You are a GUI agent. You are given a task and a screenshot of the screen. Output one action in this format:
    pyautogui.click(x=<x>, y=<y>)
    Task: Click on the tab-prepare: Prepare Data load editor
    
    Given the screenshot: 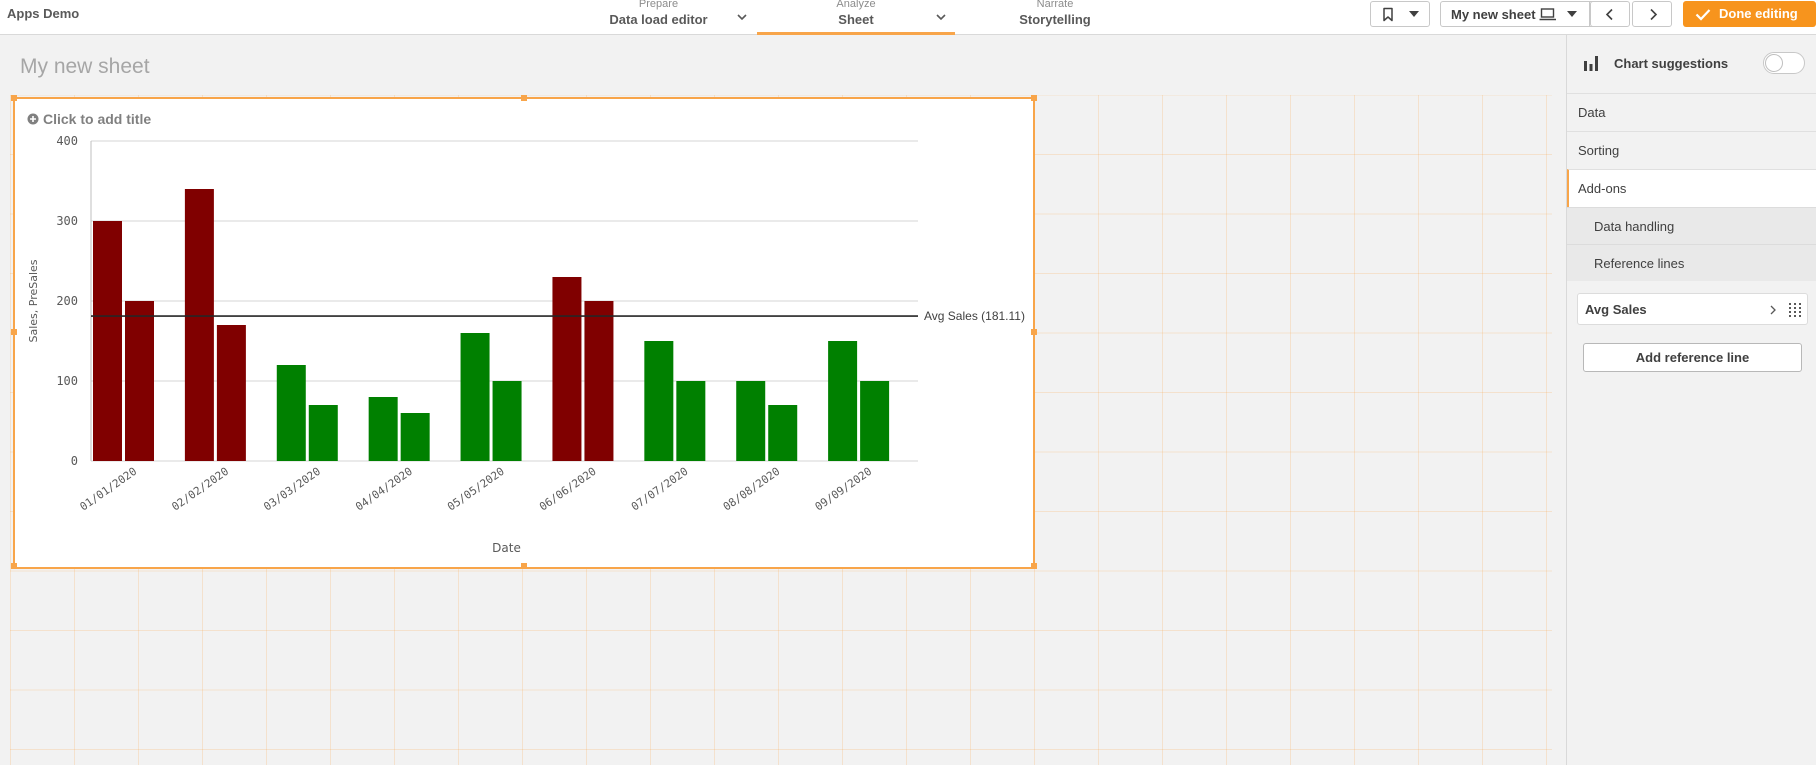 What is the action you would take?
    pyautogui.click(x=658, y=17)
    